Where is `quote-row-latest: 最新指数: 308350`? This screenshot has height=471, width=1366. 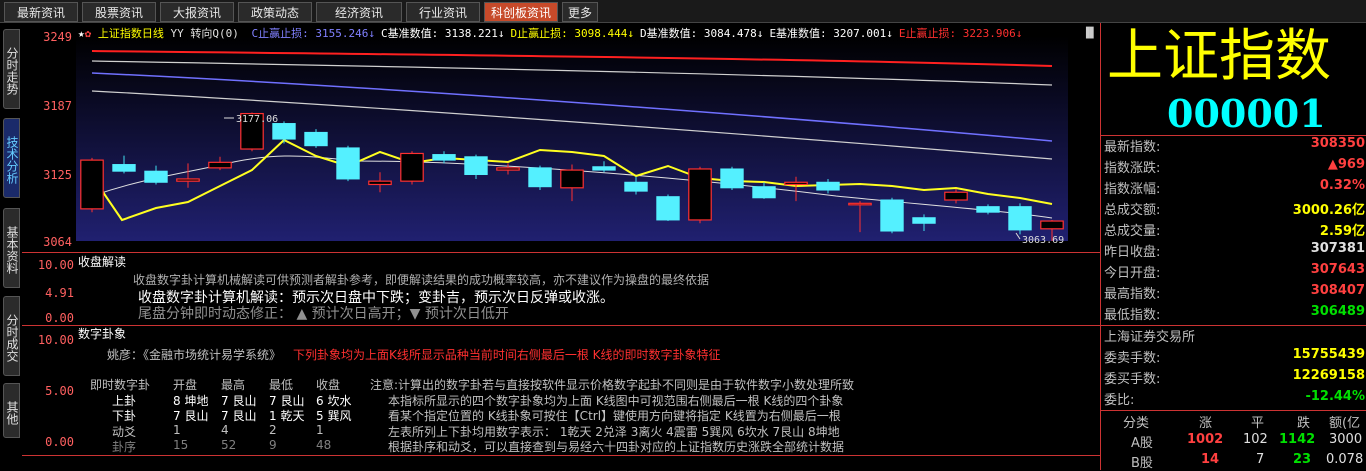 quote-row-latest: 最新指数: 308350 is located at coordinates (1234, 145).